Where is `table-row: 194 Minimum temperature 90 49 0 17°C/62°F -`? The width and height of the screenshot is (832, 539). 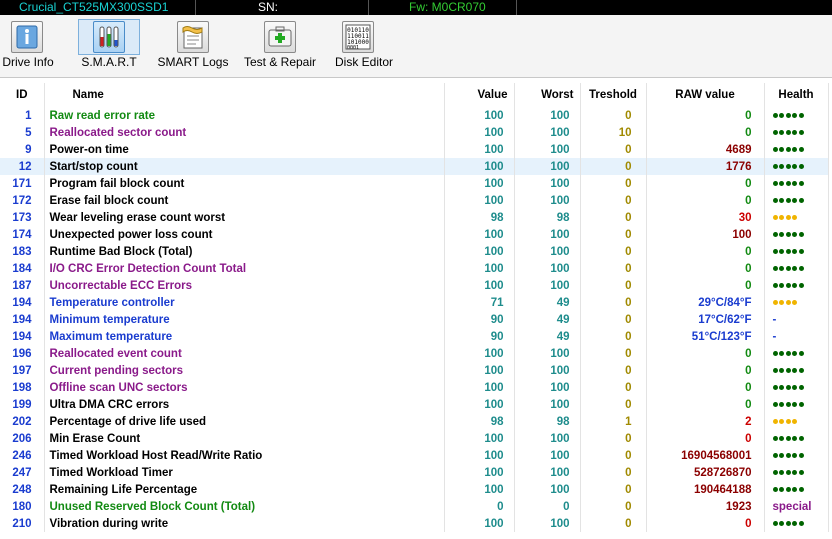 table-row: 194 Minimum temperature 90 49 0 17°C/62°F - is located at coordinates (414, 319).